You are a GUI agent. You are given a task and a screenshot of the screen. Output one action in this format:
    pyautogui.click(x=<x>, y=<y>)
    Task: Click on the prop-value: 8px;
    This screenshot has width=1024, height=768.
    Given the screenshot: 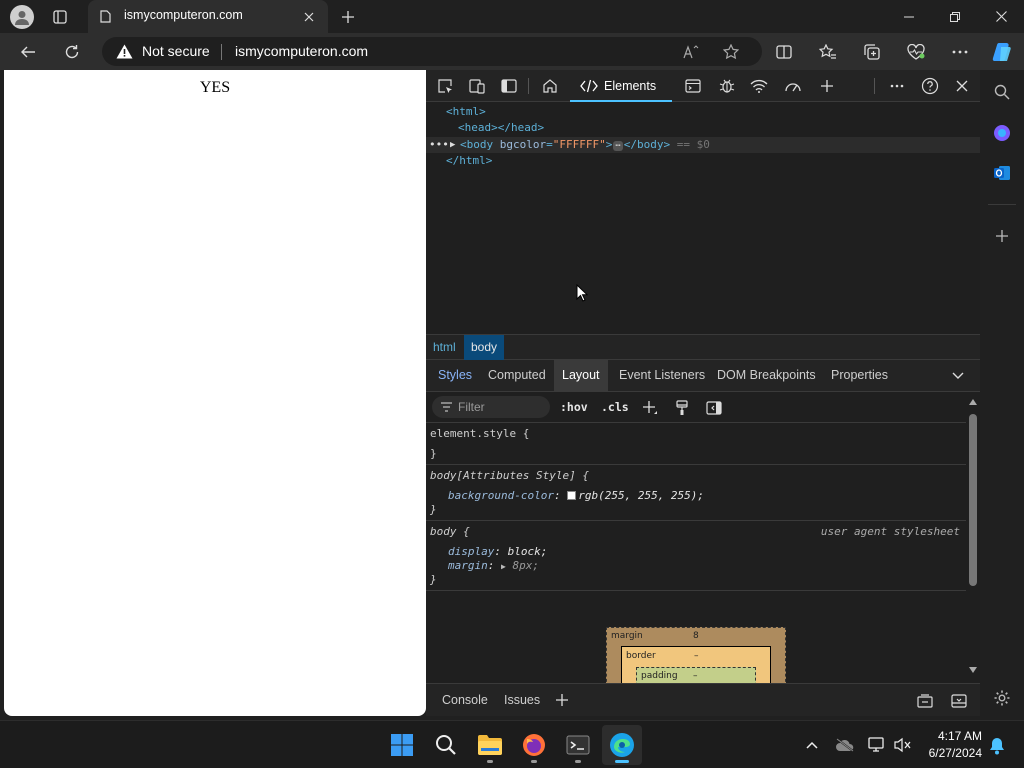 What is the action you would take?
    pyautogui.click(x=525, y=565)
    